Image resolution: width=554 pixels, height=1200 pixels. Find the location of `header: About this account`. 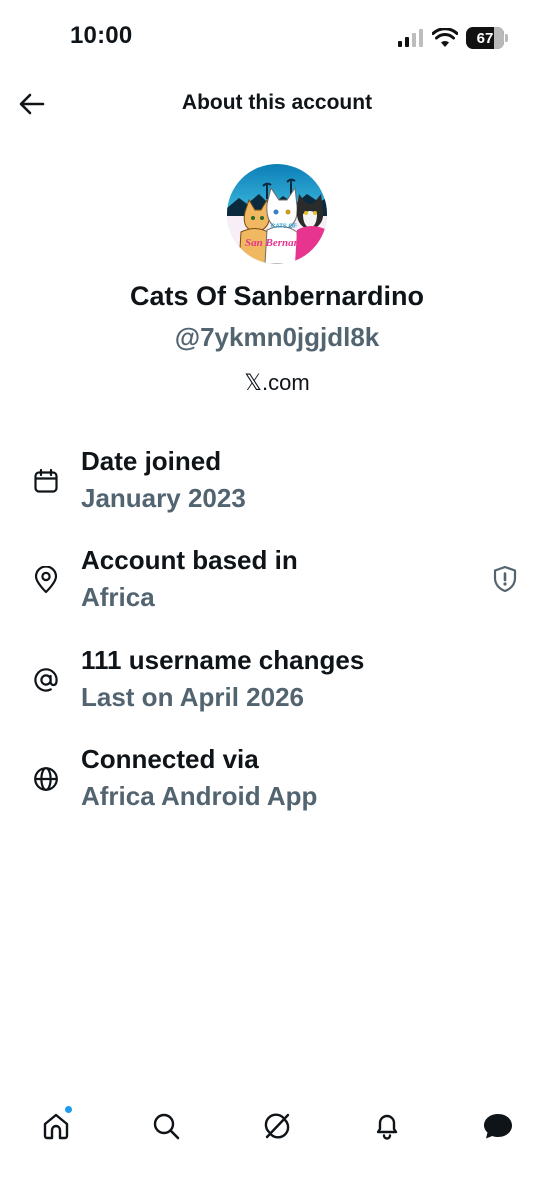

header: About this account is located at coordinates (277, 104).